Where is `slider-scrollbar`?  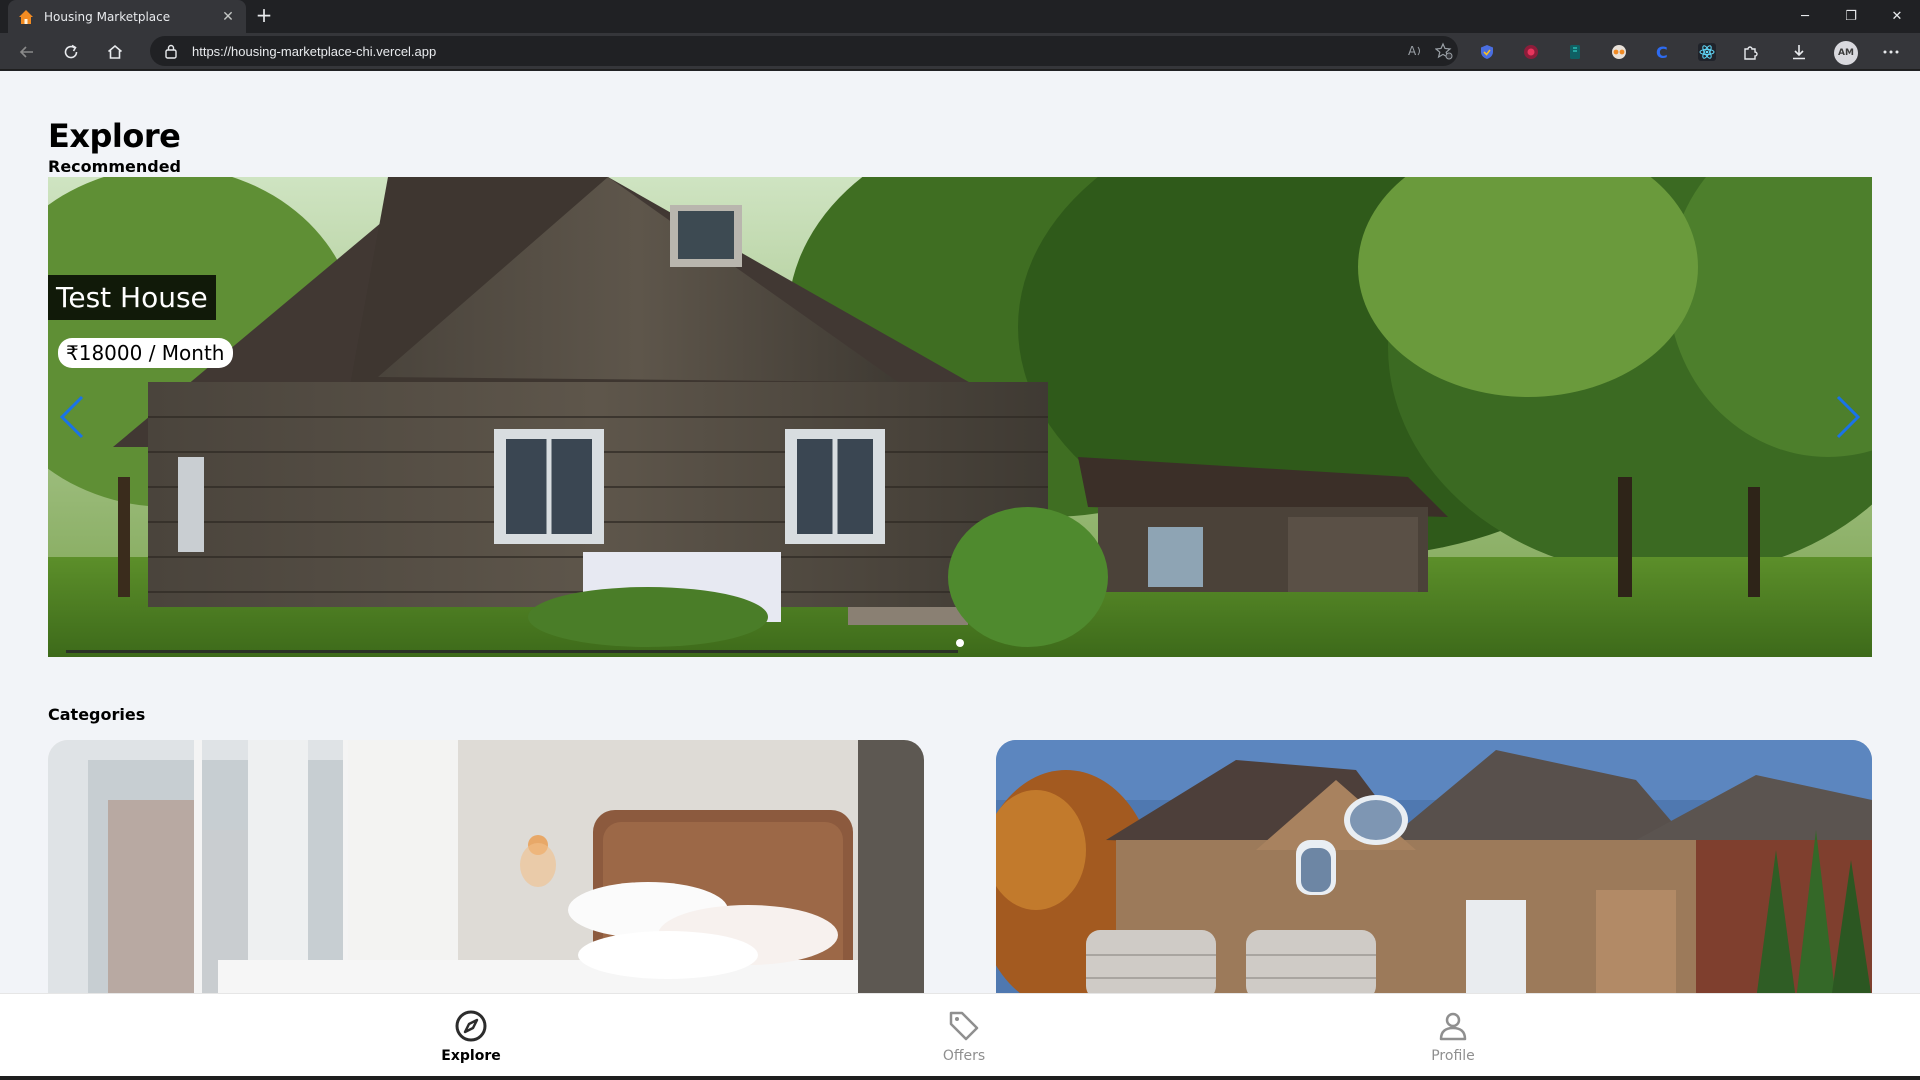
slider-scrollbar is located at coordinates (512, 651).